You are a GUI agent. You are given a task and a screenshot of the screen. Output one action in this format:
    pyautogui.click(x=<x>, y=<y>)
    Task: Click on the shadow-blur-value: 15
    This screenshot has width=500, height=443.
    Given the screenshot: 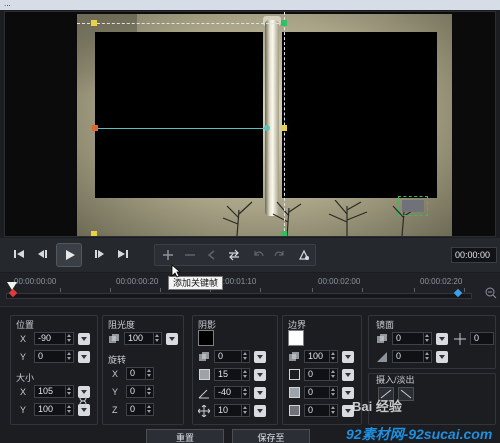 What is the action you would take?
    pyautogui.click(x=223, y=374)
    